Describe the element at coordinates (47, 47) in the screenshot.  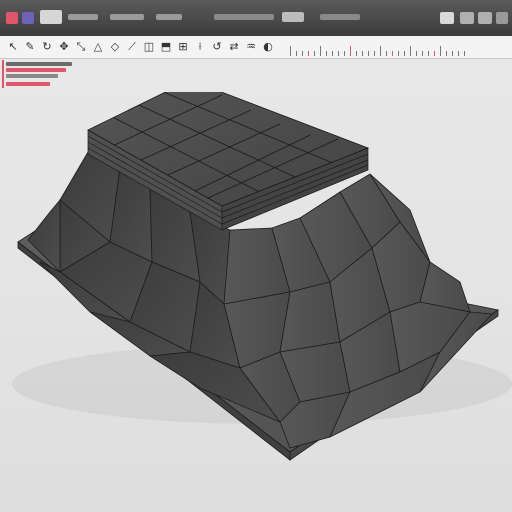
I see `rotate-icon: ↻` at that location.